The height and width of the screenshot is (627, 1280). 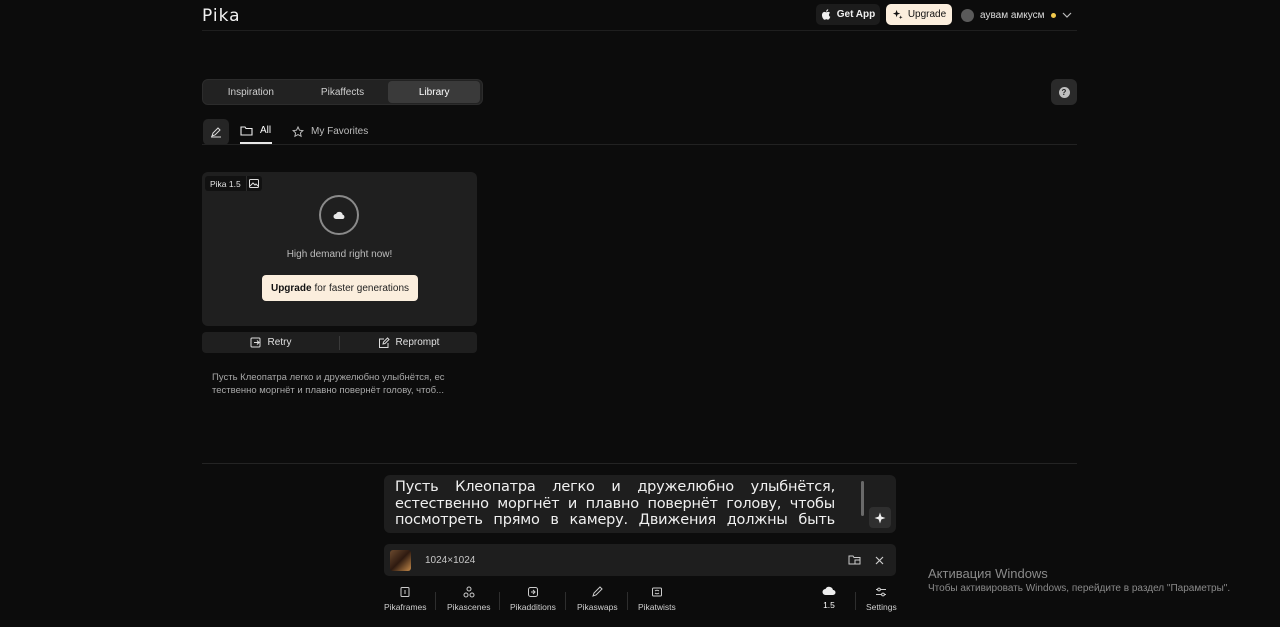 I want to click on model-selector-label: 1.5, so click(x=829, y=605).